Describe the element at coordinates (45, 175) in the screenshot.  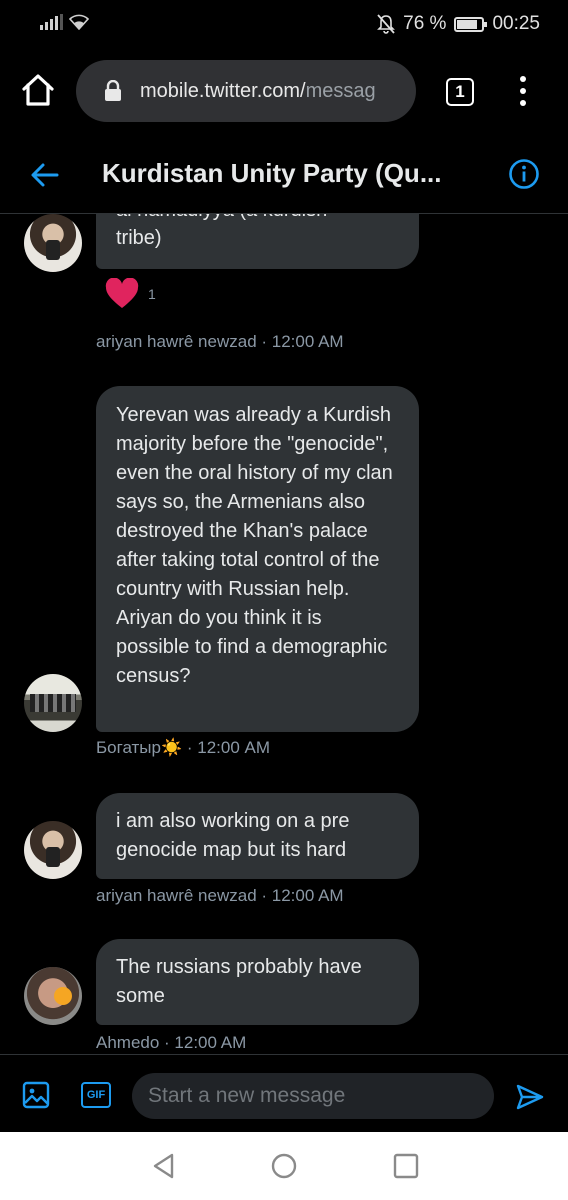
I see `back-arrow-icon` at that location.